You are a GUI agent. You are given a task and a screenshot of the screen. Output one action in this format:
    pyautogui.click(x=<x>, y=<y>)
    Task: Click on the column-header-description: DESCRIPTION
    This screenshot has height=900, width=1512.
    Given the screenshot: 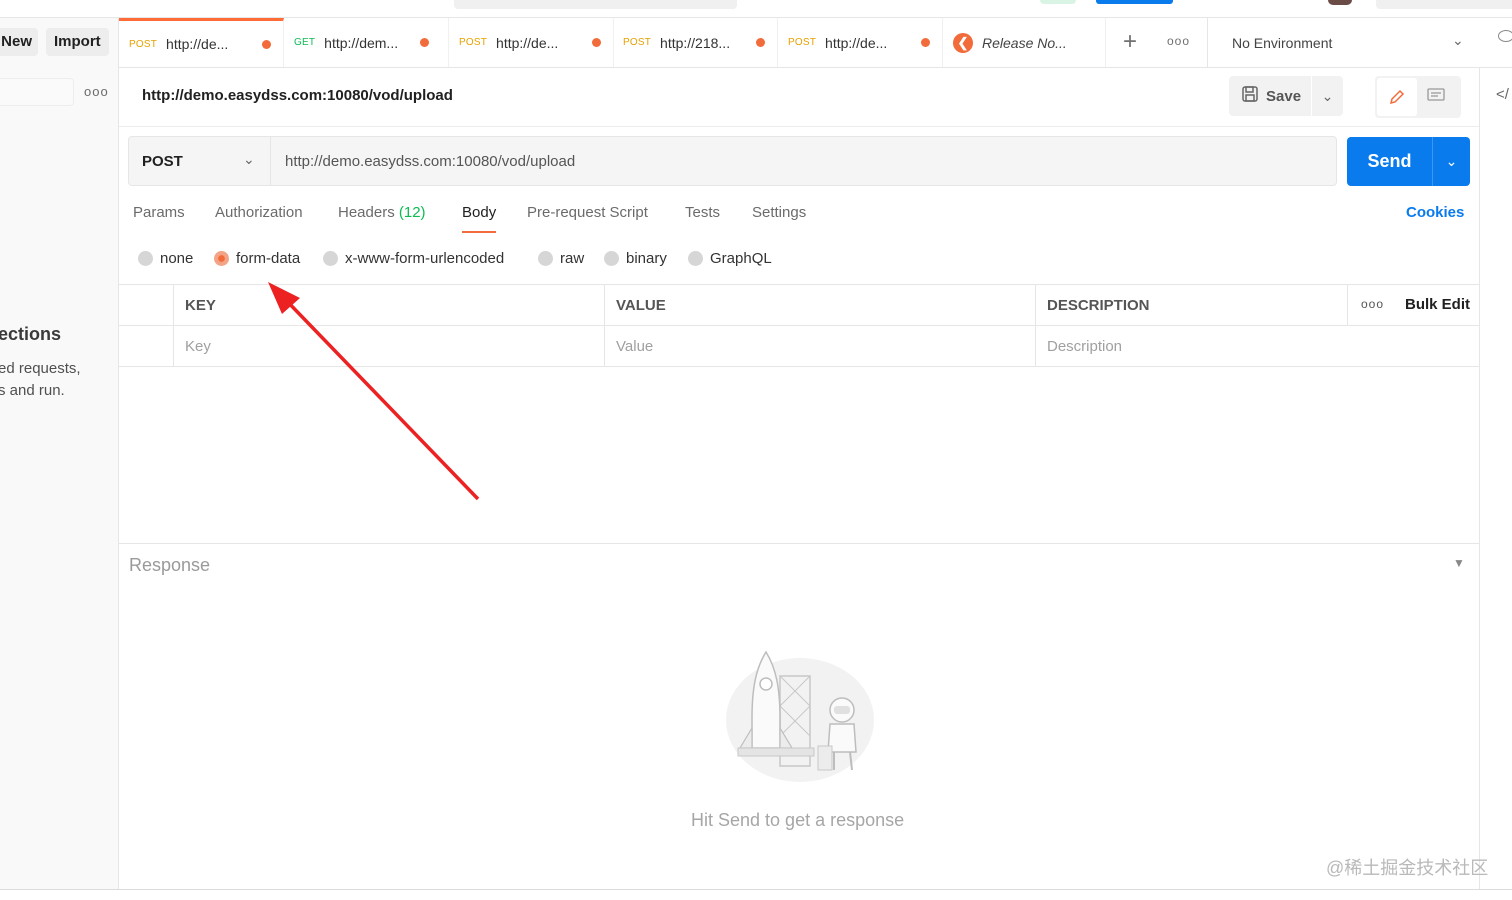 What is the action you would take?
    pyautogui.click(x=1191, y=305)
    